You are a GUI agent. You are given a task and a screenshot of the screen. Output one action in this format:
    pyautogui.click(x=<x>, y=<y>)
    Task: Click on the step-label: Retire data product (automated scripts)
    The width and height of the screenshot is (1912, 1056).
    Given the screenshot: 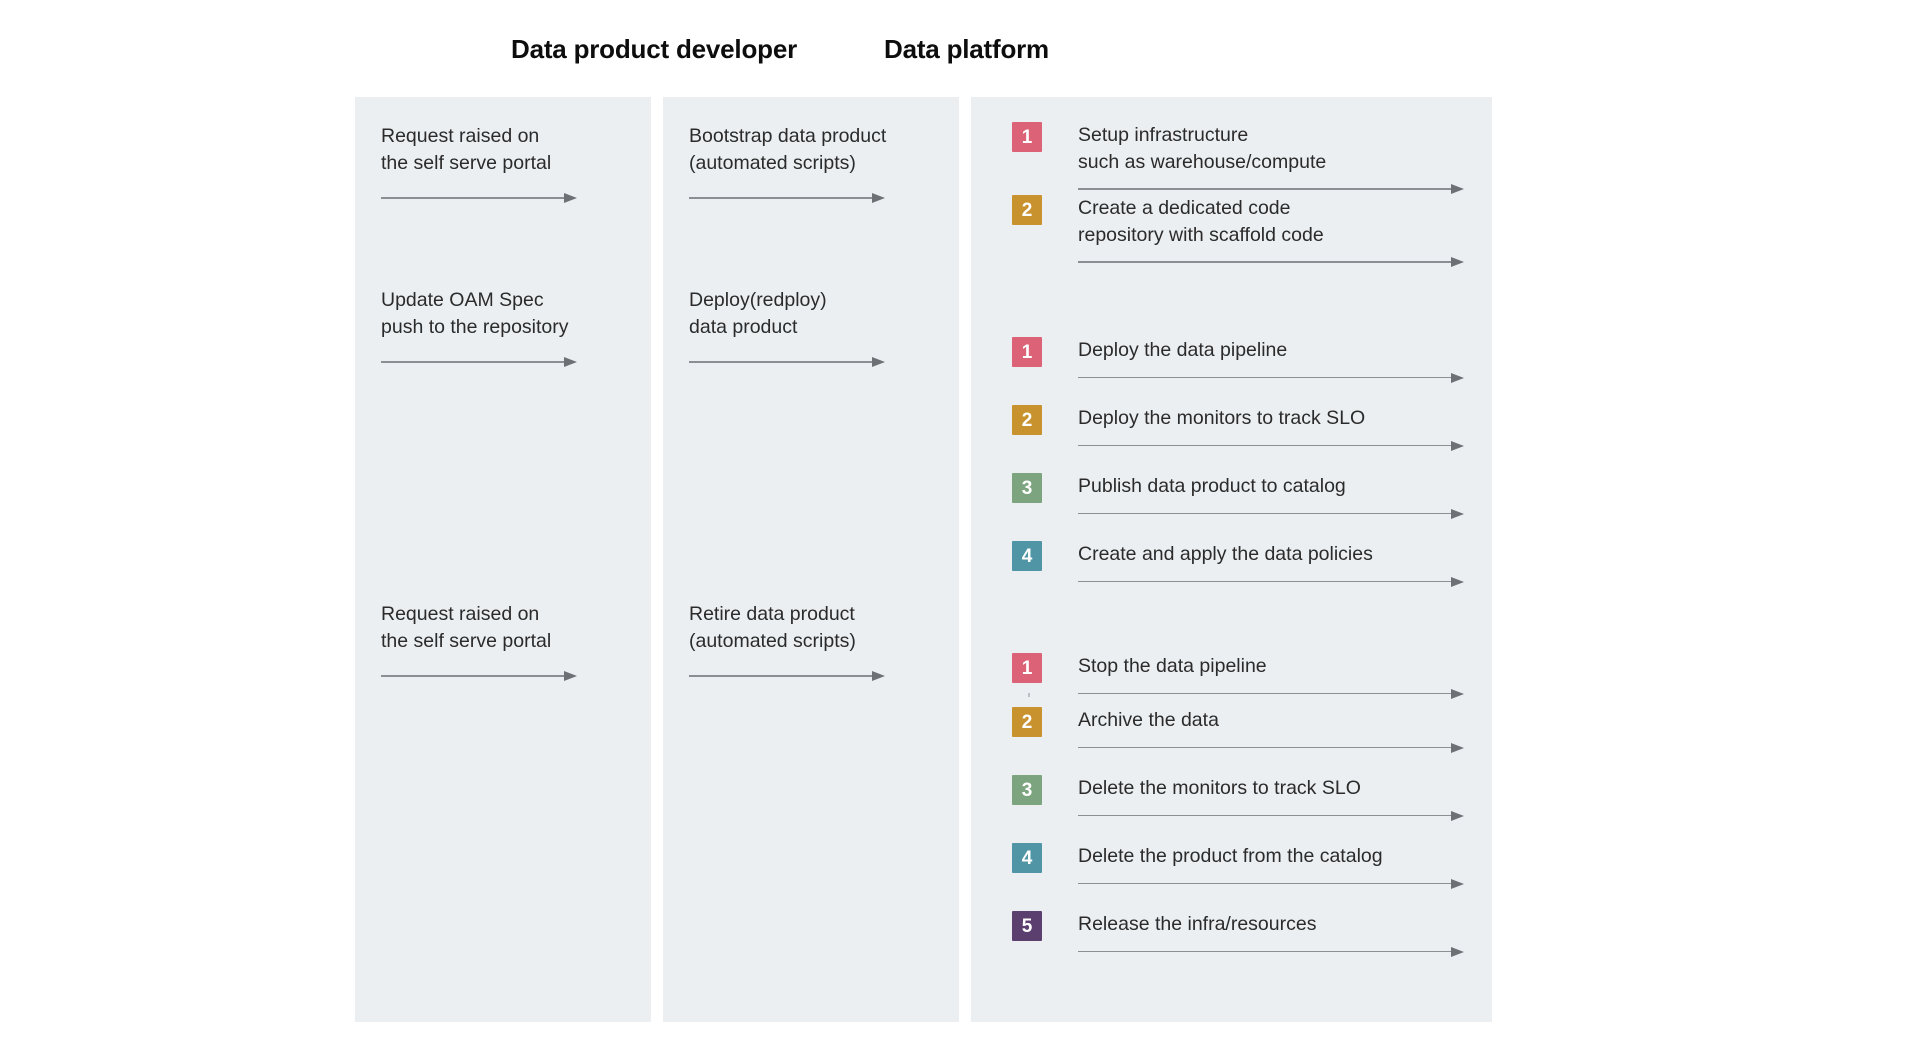 What is the action you would take?
    pyautogui.click(x=772, y=627)
    